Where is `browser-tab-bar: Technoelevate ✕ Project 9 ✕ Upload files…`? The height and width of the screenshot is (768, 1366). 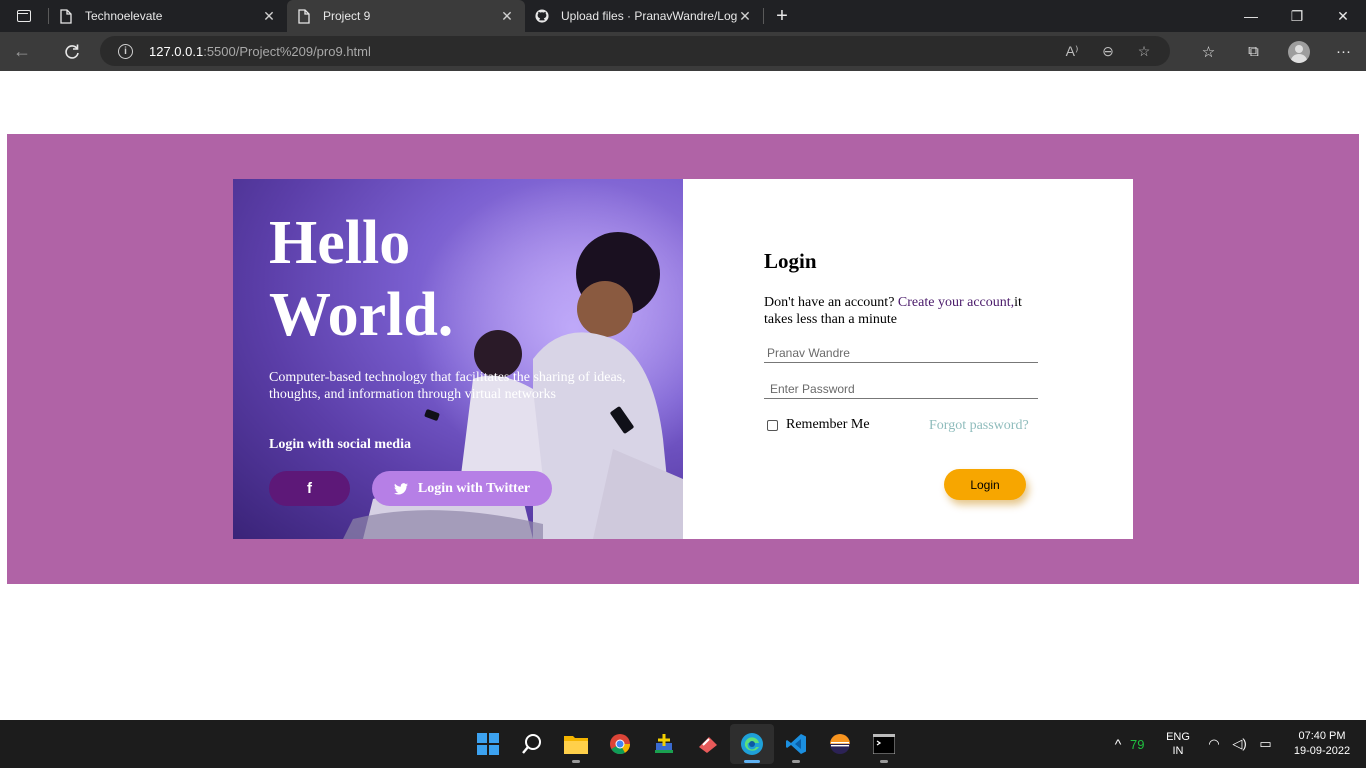
browser-tab-bar: Technoelevate ✕ Project 9 ✕ Upload files… is located at coordinates (683, 16).